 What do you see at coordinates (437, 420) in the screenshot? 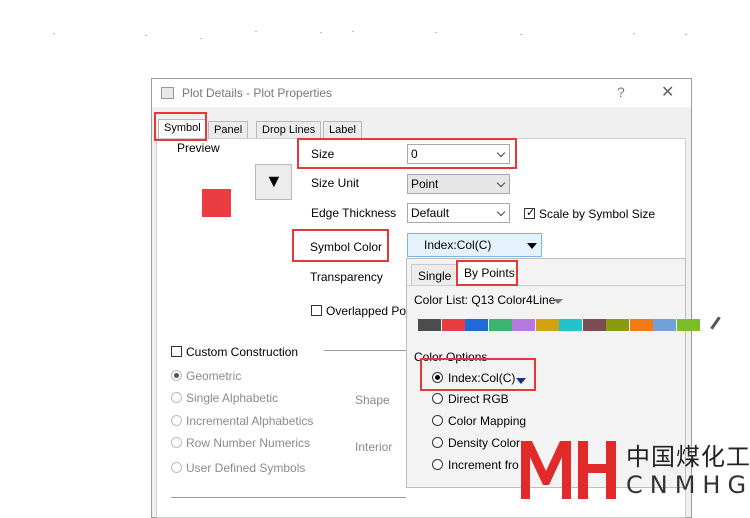
I see `radio-color-mapping` at bounding box center [437, 420].